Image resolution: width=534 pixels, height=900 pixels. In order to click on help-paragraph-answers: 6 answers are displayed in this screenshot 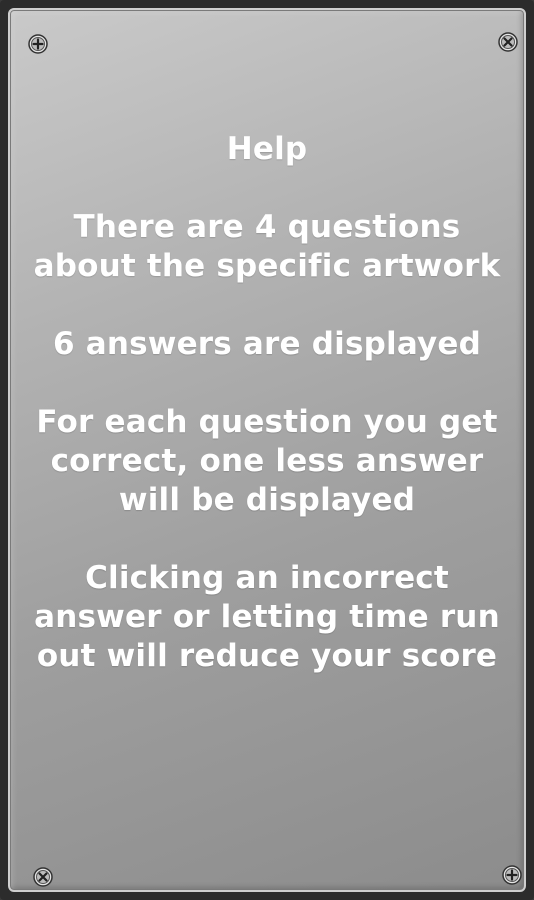, I will do `click(267, 344)`.